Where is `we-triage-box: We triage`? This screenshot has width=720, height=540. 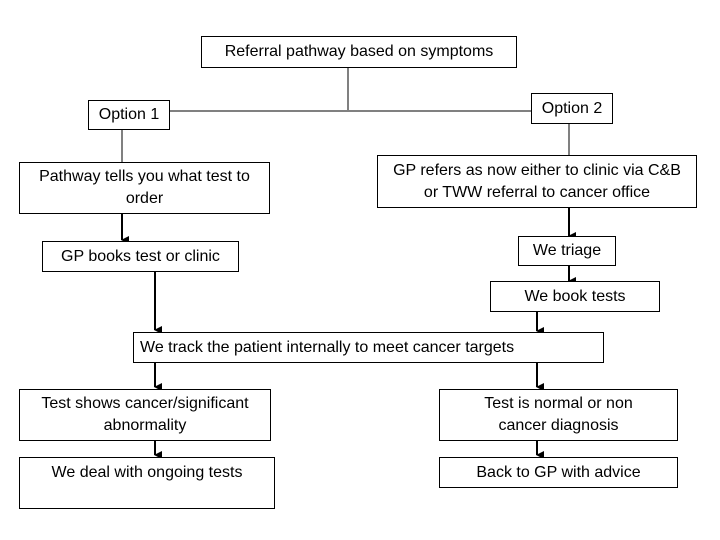
we-triage-box: We triage is located at coordinates (567, 251).